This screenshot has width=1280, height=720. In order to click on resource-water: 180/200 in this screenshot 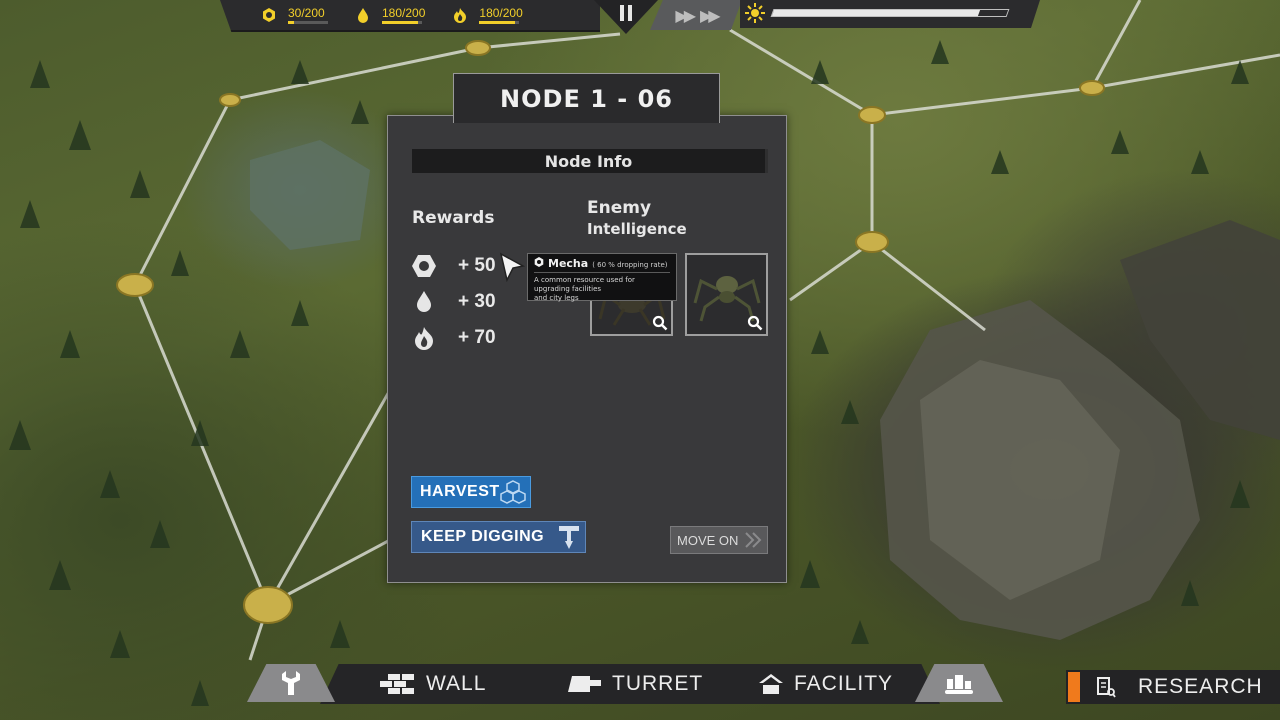, I will do `click(389, 15)`.